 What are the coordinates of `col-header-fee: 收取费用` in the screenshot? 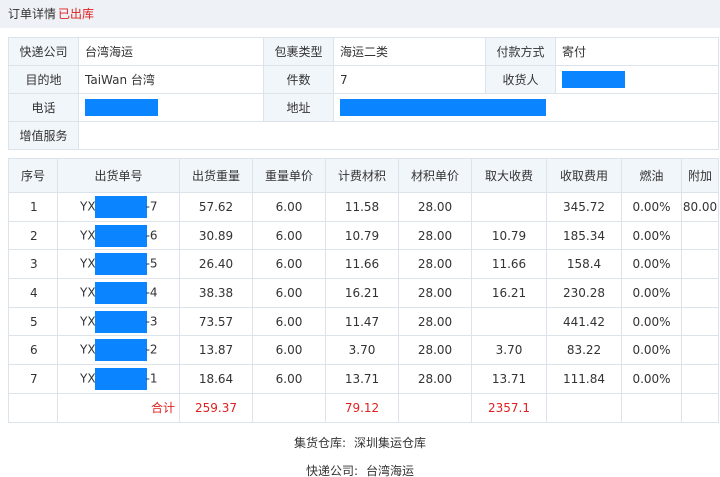 It's located at (584, 175).